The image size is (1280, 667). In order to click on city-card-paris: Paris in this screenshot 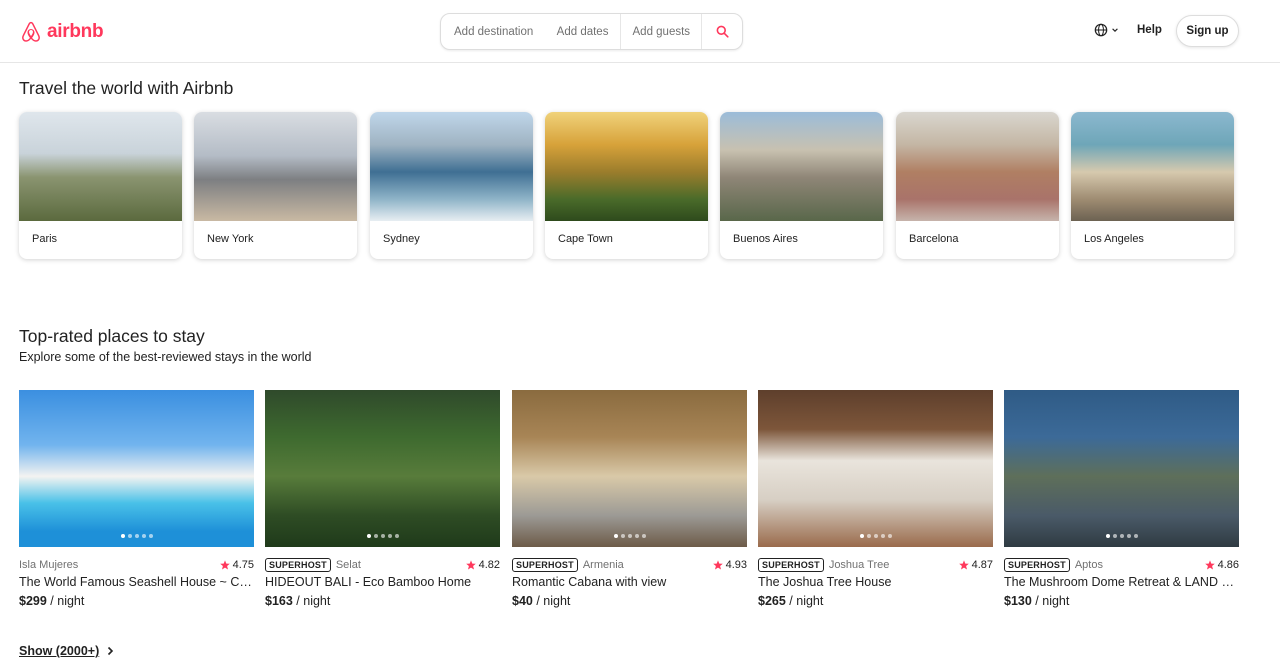, I will do `click(100, 185)`.